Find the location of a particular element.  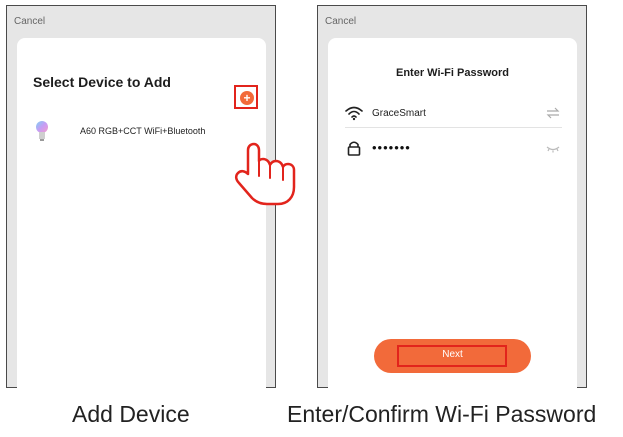

add-device-button: + is located at coordinates (247, 98).